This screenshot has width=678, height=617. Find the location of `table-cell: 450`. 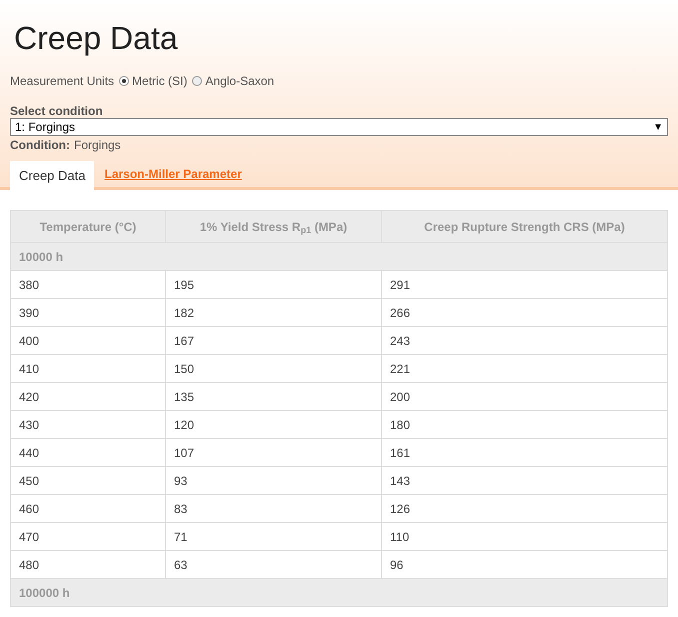

table-cell: 450 is located at coordinates (88, 480).